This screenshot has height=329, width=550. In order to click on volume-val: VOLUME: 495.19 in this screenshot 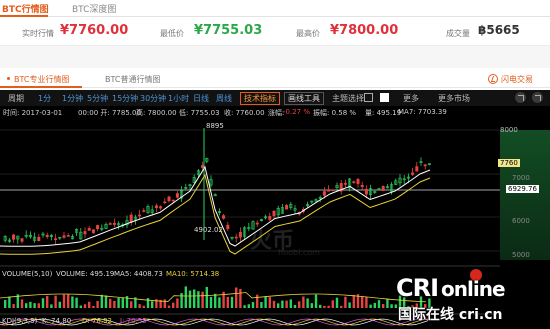, I will do `click(85, 274)`.